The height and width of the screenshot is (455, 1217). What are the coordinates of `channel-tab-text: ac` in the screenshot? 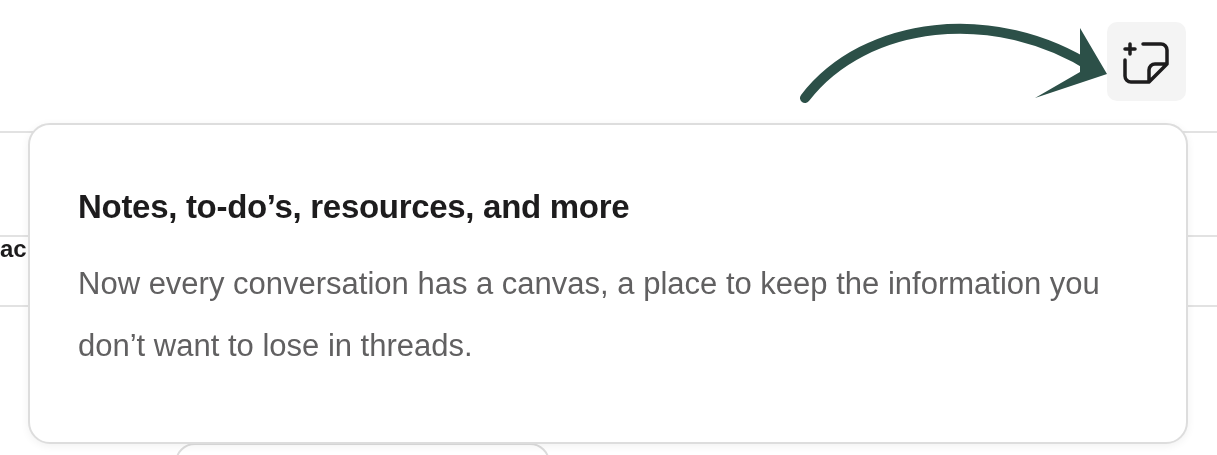 It's located at (13, 249).